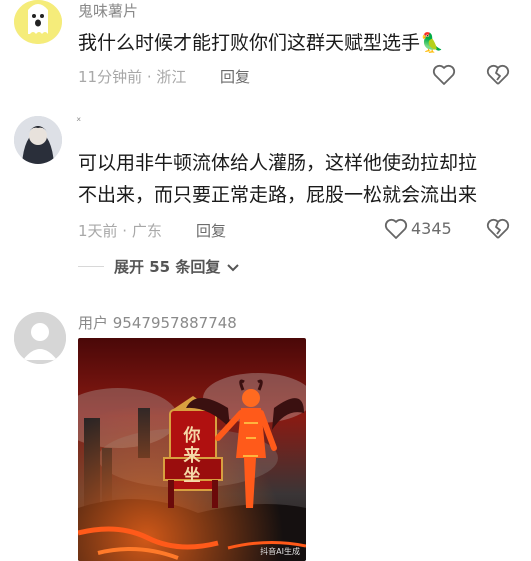 The width and height of the screenshot is (531, 561). What do you see at coordinates (261, 43) in the screenshot?
I see `comment-text: 我什么时候才能打败你们这群天赋型选手🦜` at bounding box center [261, 43].